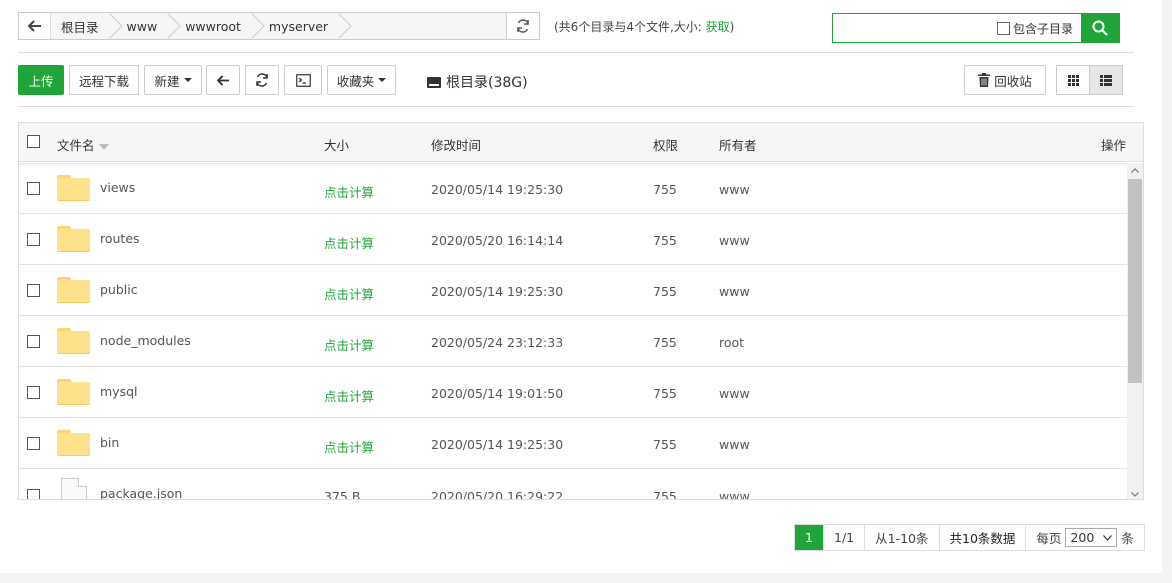 This screenshot has width=1172, height=583. Describe the element at coordinates (298, 26) in the screenshot. I see `breadcrumb-item-myserver: myserver` at that location.